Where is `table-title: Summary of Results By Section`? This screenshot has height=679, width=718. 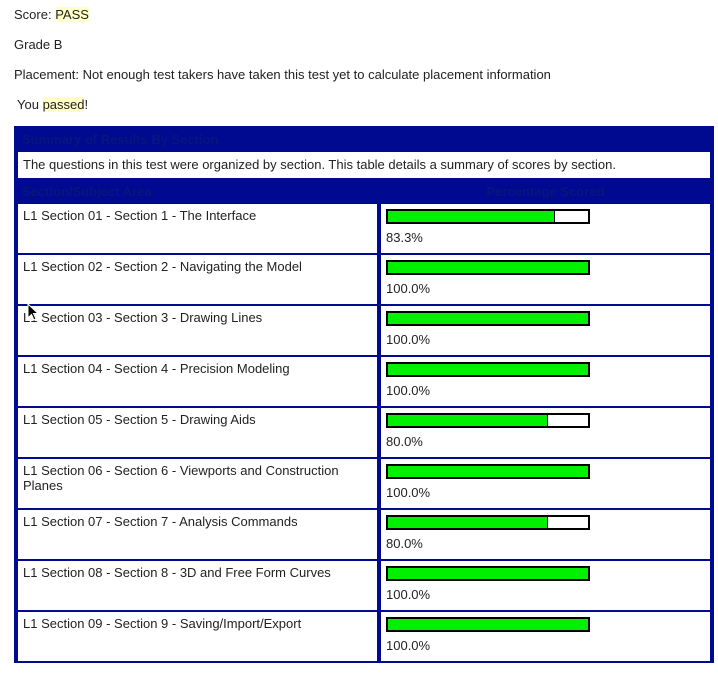 table-title: Summary of Results By Section is located at coordinates (364, 139).